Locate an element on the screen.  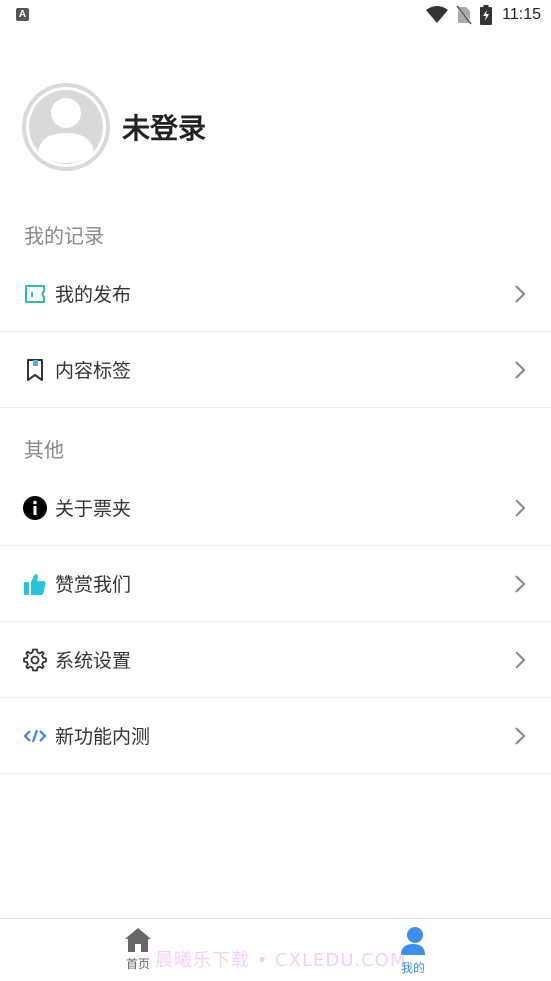
bookmark-icon is located at coordinates (35, 370).